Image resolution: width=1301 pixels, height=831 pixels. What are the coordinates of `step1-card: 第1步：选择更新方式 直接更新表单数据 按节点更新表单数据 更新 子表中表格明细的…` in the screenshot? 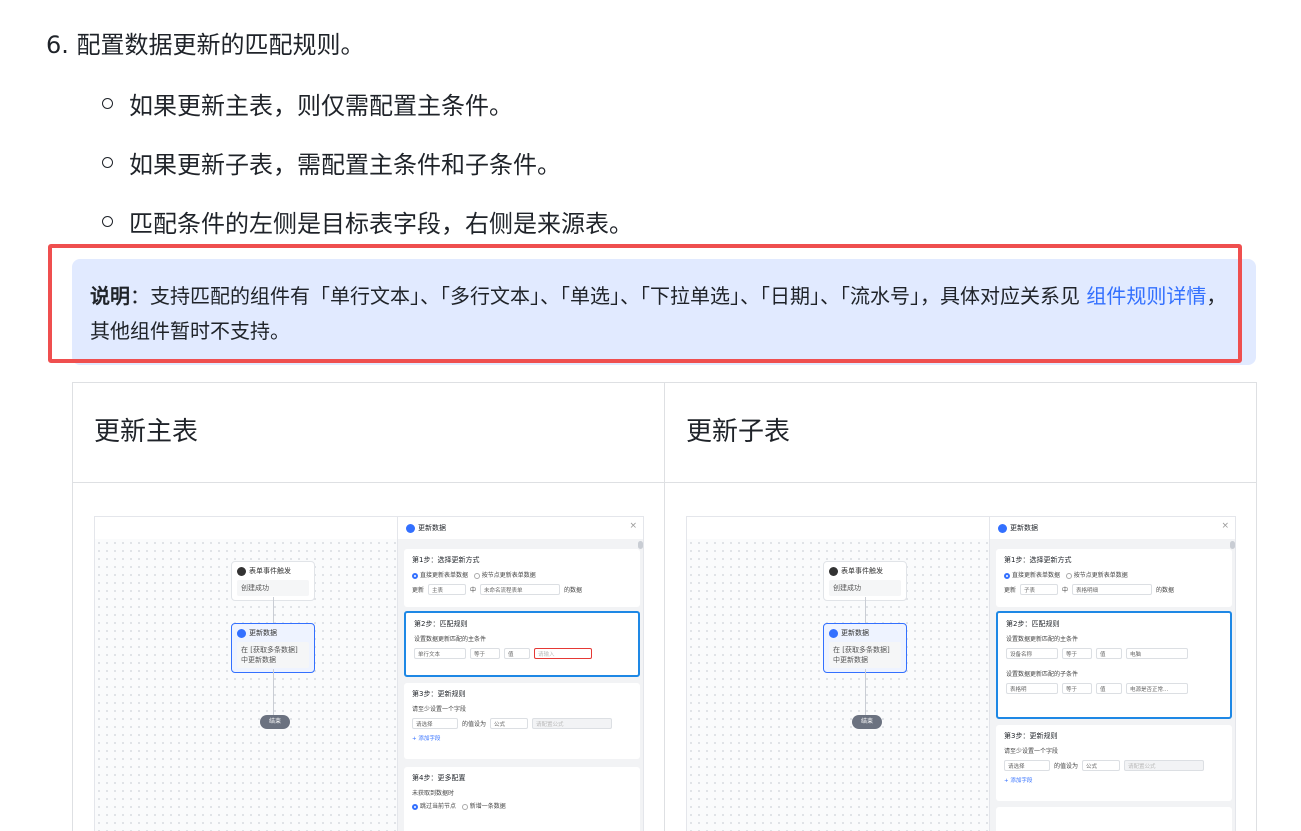 It's located at (1114, 578).